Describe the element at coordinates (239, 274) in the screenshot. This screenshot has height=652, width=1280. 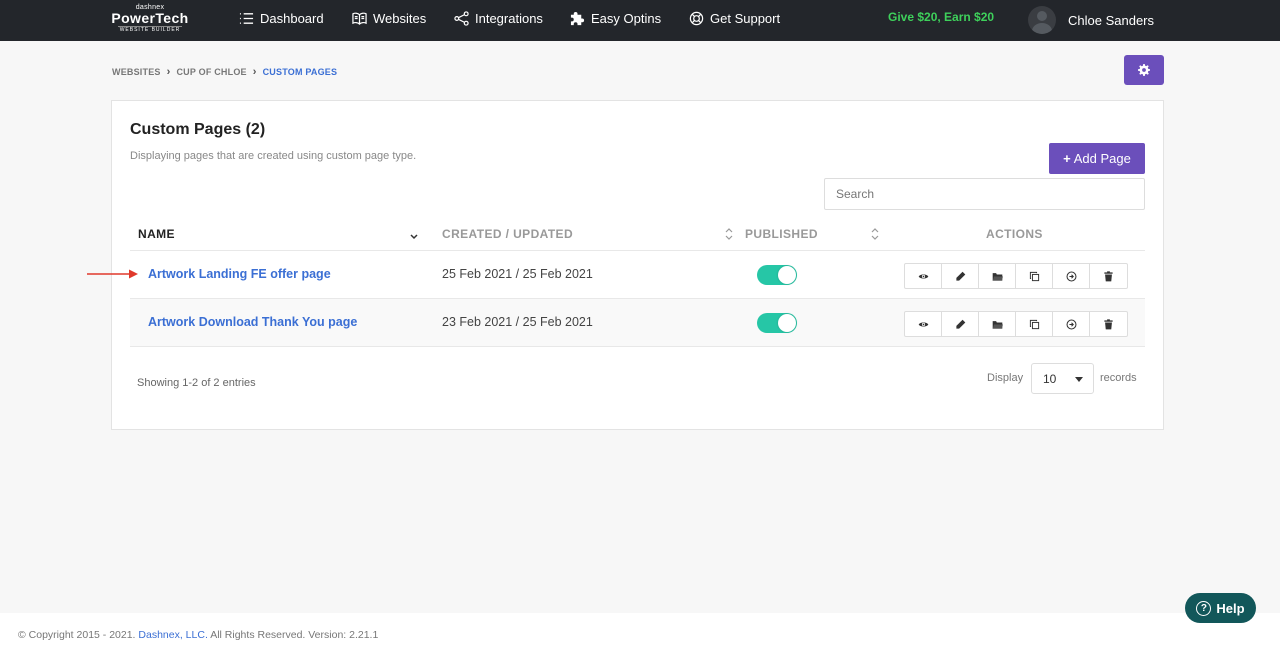
I see `page-name-link: Artwork Landing FE offer page` at that location.